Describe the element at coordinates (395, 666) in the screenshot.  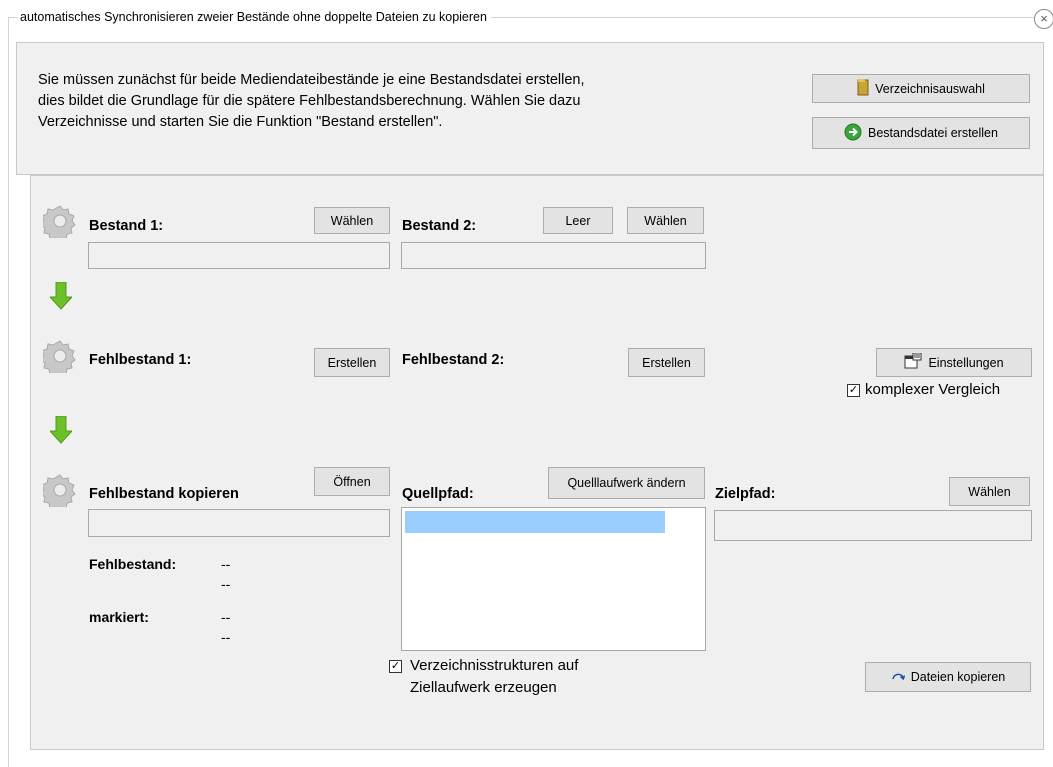
I see `create-structure-checkbox: ✓` at that location.